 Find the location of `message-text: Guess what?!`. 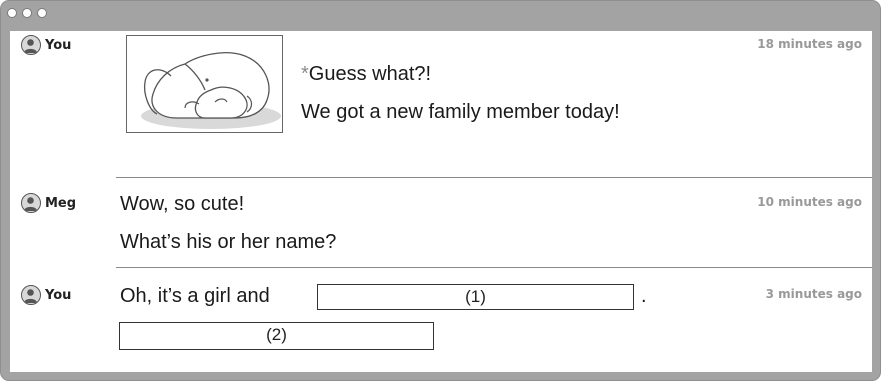

message-text: Guess what?! is located at coordinates (370, 74).